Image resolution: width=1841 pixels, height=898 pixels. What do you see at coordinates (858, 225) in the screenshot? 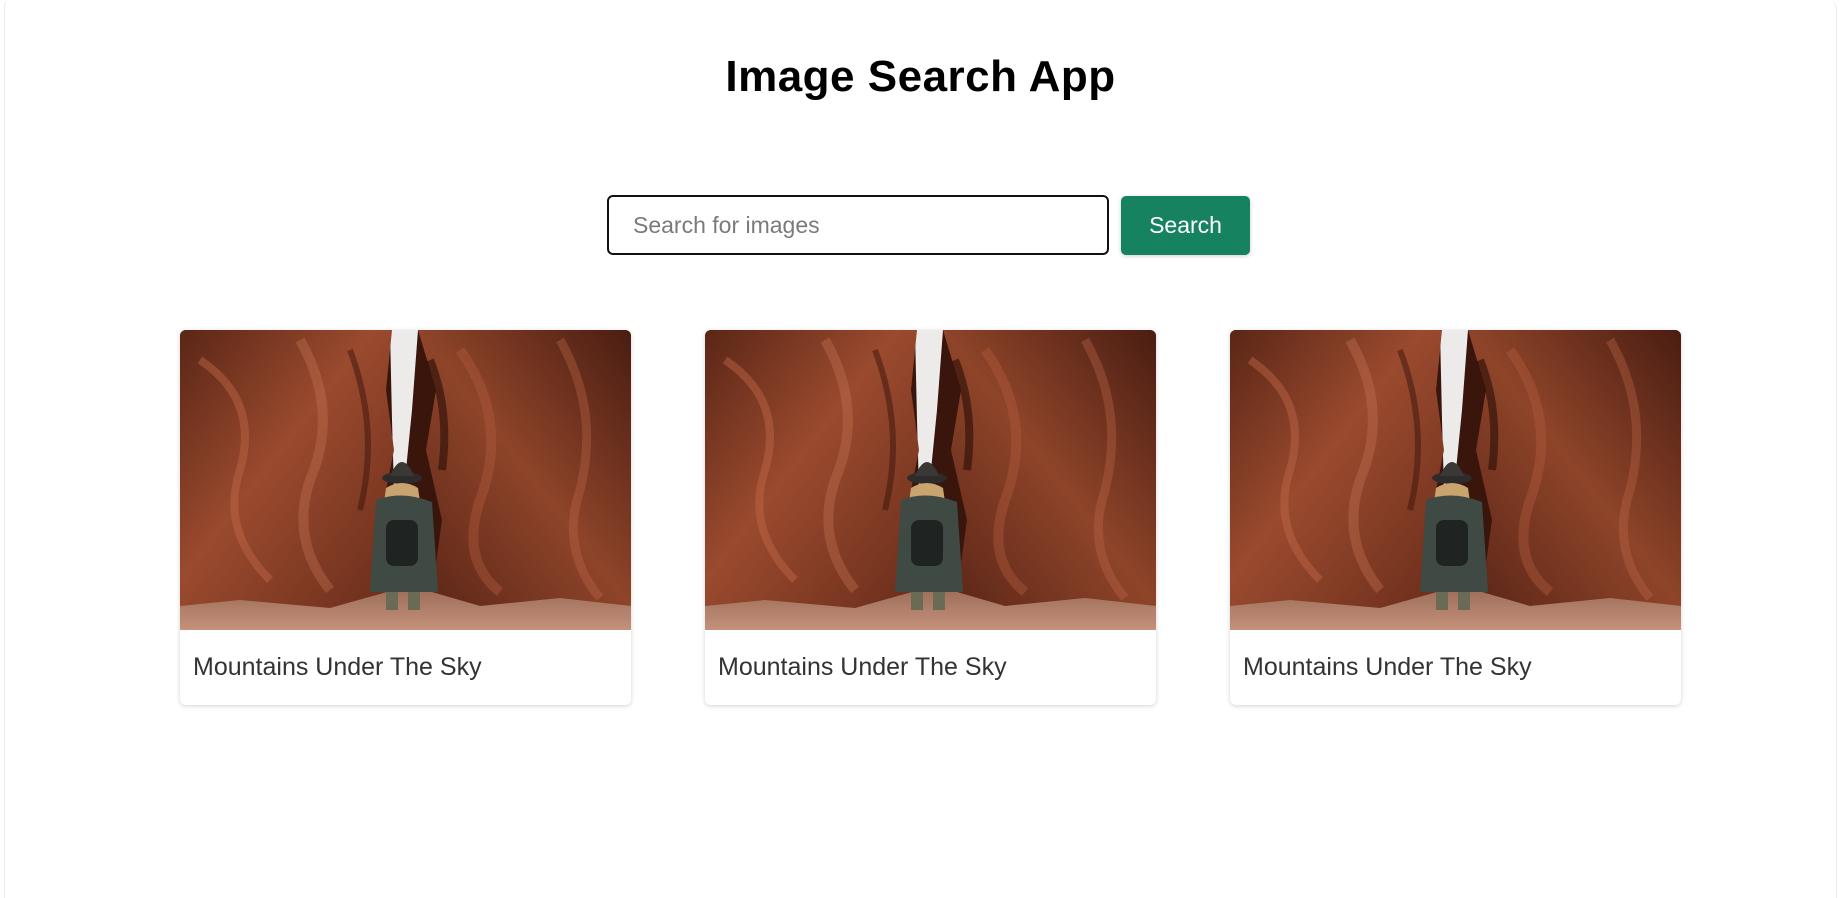
I see `search-input` at bounding box center [858, 225].